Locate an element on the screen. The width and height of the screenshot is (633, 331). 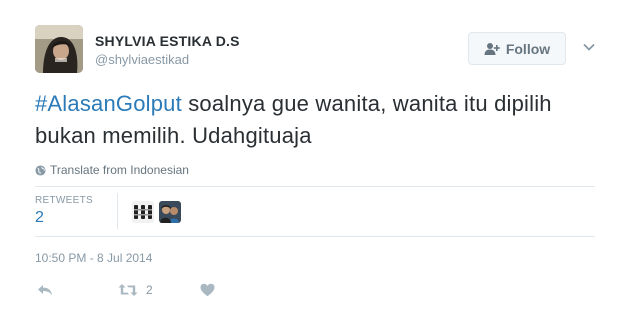
retweeter-avatar-1-image is located at coordinates (143, 212).